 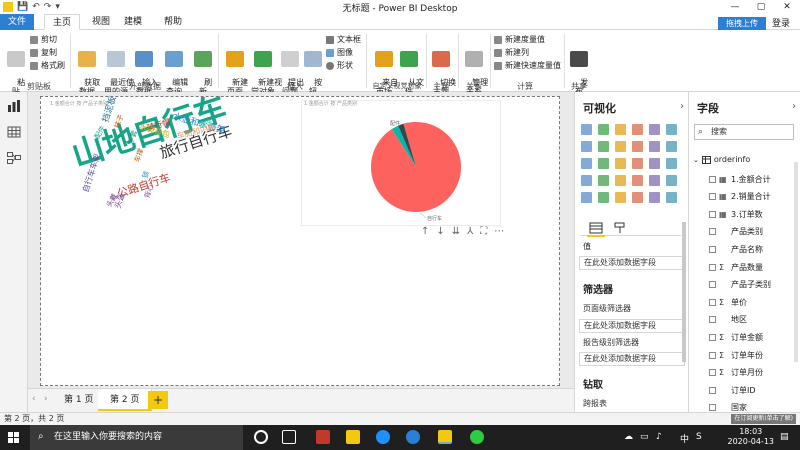 What do you see at coordinates (43, 39) in the screenshot?
I see `cut-button: 剪切` at bounding box center [43, 39].